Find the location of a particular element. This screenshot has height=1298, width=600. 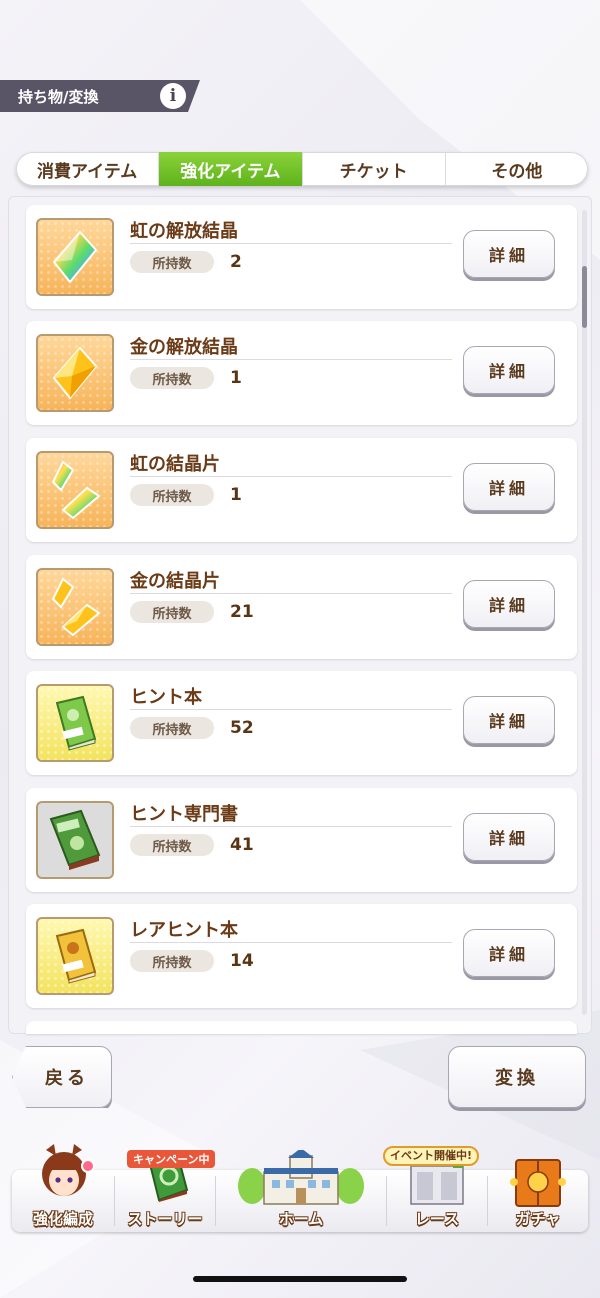

rainbow-shards-icon is located at coordinates (75, 490).